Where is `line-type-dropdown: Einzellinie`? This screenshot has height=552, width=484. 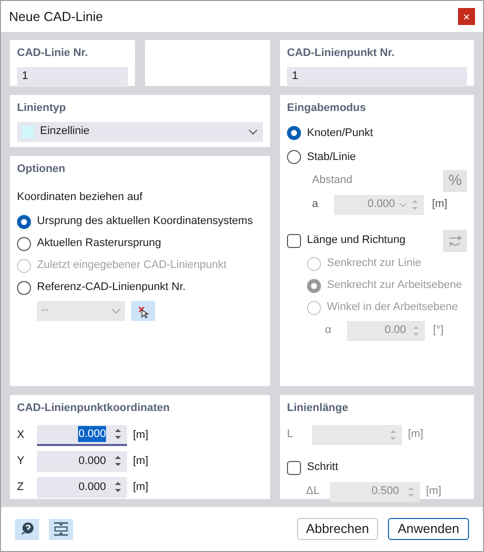 line-type-dropdown: Einzellinie is located at coordinates (140, 132).